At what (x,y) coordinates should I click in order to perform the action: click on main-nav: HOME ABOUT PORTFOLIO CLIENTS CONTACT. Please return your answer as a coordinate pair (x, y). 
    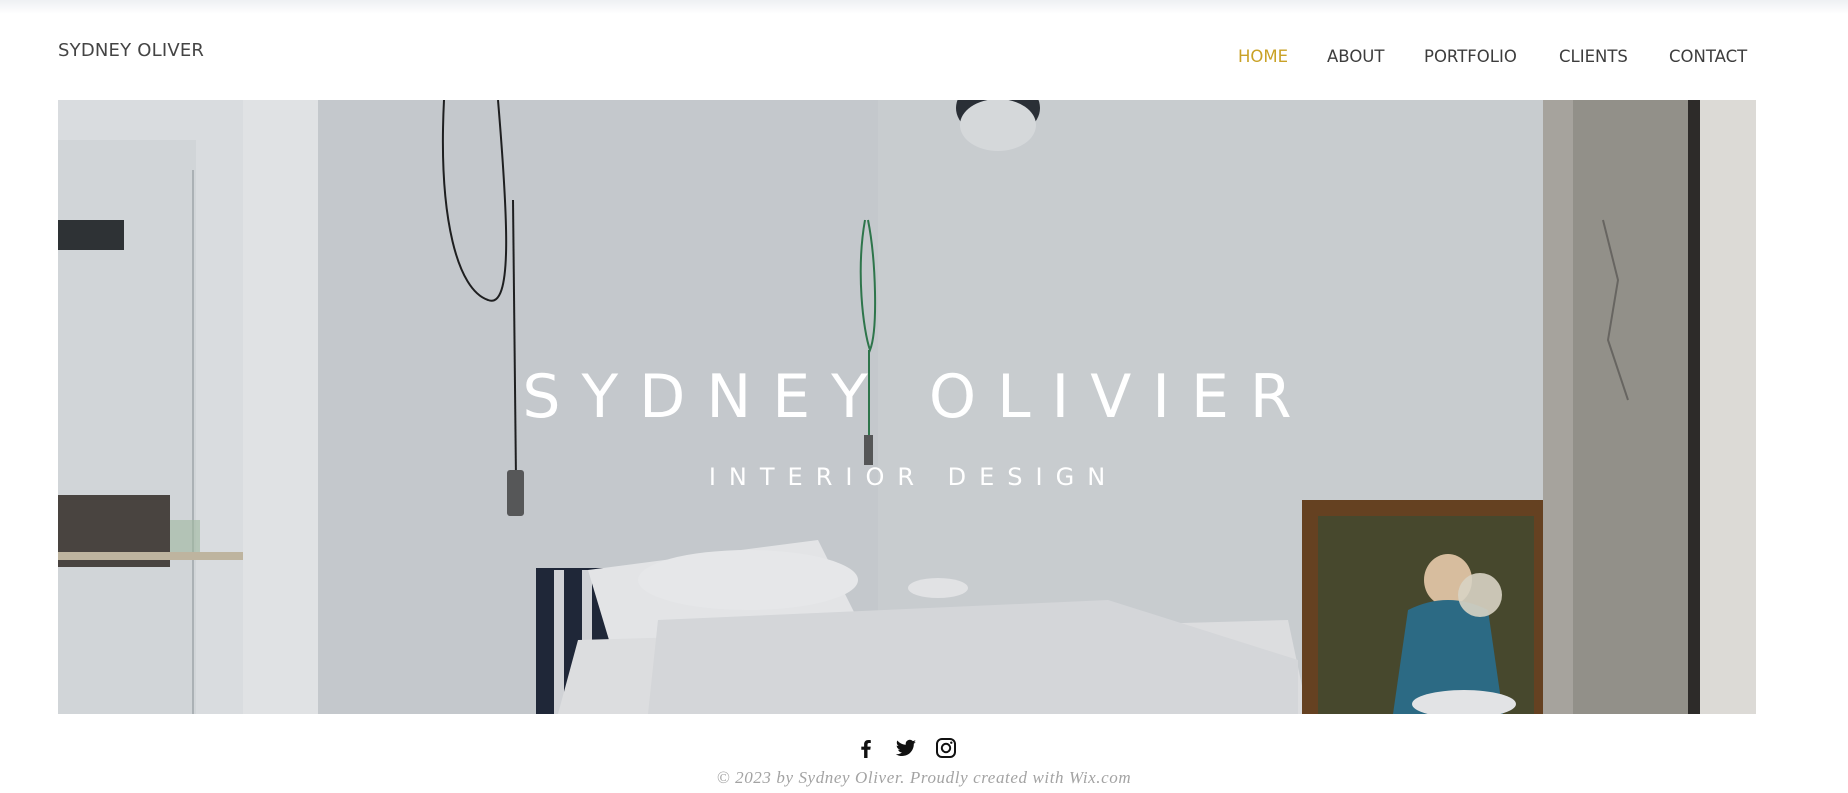
    Looking at the image, I should click on (924, 58).